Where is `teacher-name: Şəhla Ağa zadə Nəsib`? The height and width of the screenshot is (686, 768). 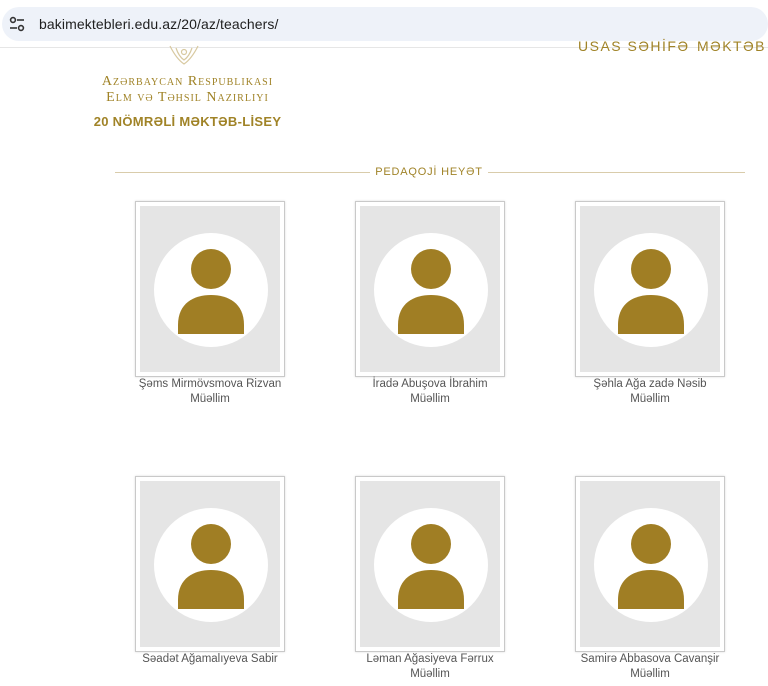 teacher-name: Şəhla Ağa zadə Nəsib is located at coordinates (650, 384).